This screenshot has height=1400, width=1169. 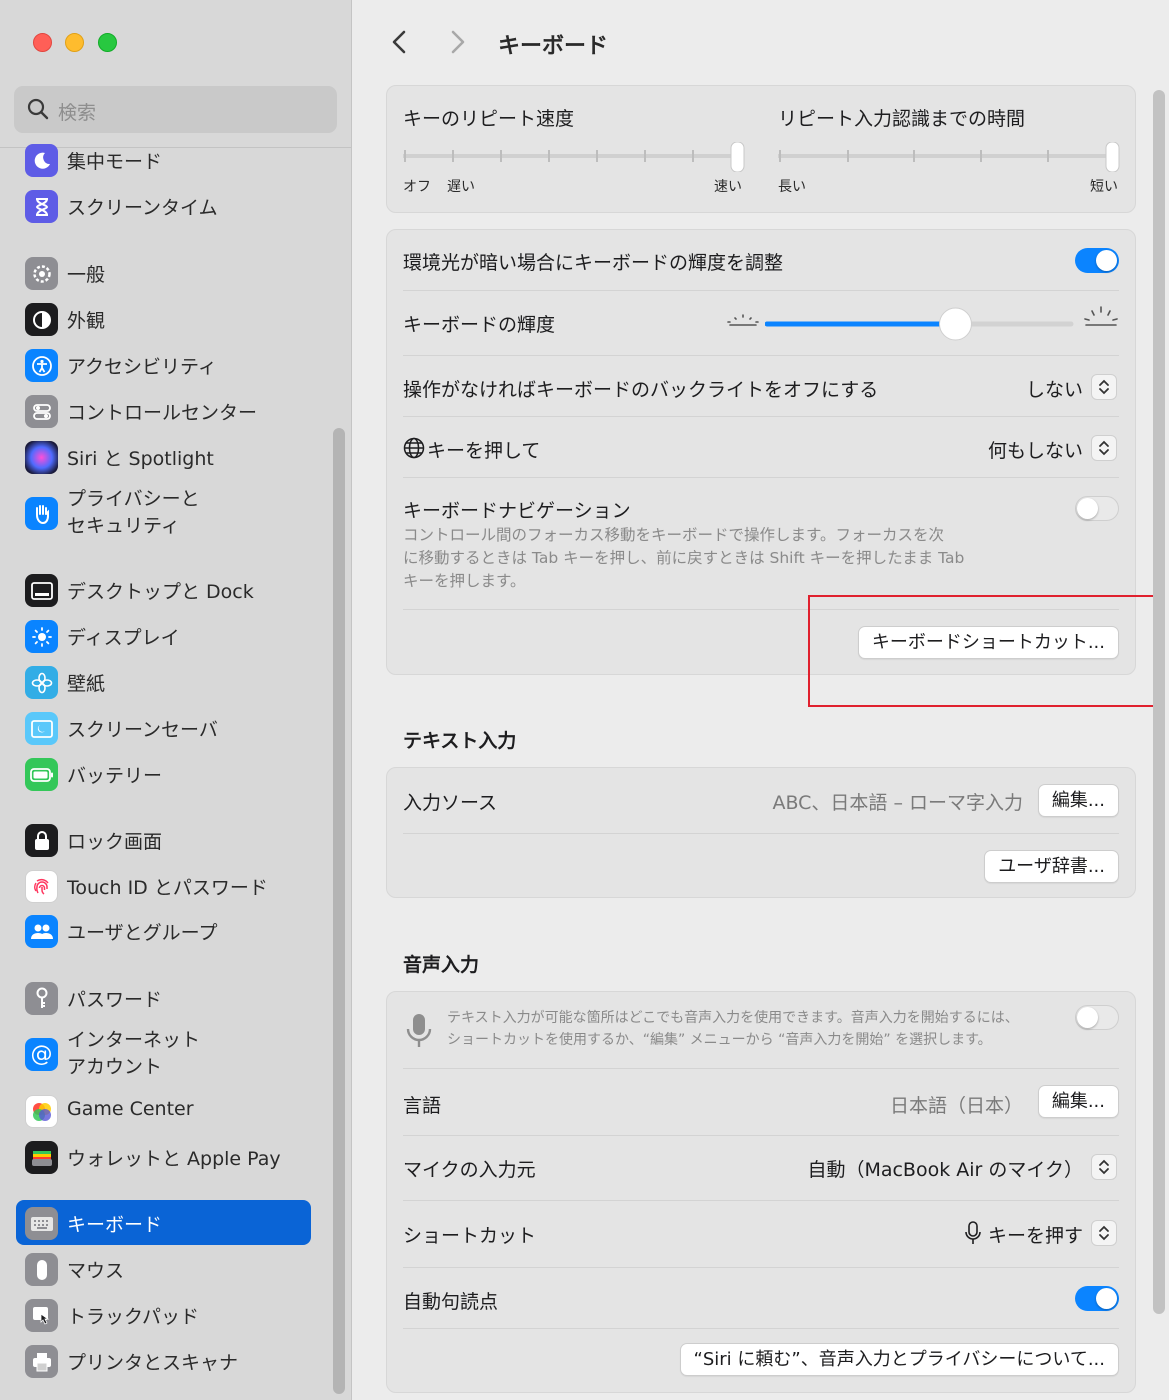 What do you see at coordinates (1104, 387) in the screenshot?
I see `backlight-off-popup-stepper` at bounding box center [1104, 387].